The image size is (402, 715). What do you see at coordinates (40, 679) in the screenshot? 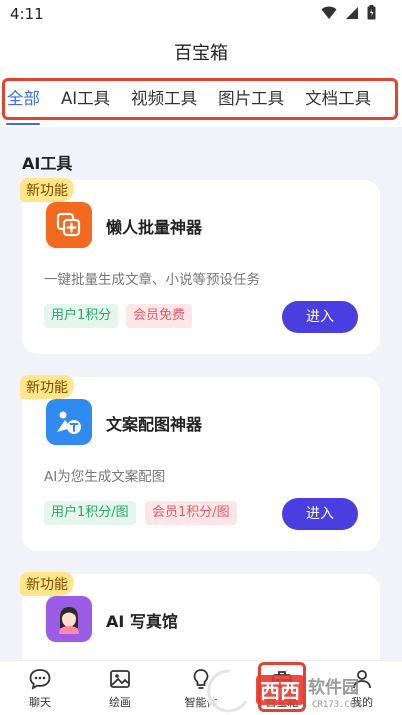
I see `chat-icon` at bounding box center [40, 679].